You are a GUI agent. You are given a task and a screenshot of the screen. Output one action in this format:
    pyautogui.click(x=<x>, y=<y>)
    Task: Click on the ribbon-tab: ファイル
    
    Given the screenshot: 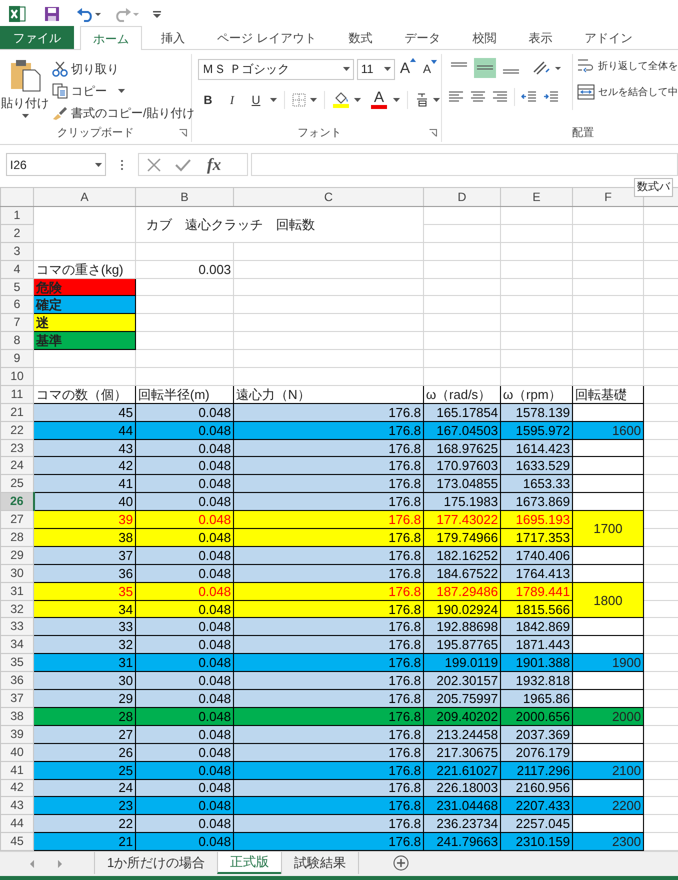 What is the action you would take?
    pyautogui.click(x=37, y=37)
    